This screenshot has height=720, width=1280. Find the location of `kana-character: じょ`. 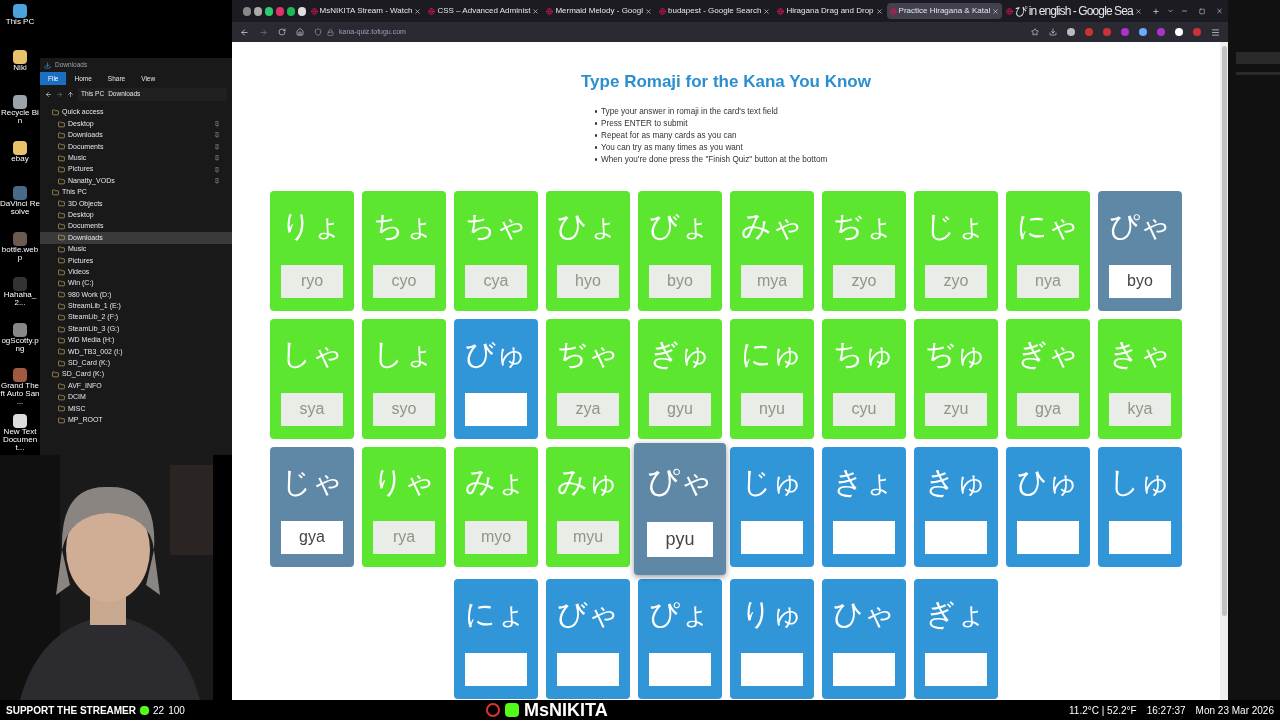

kana-character: じょ is located at coordinates (956, 225).